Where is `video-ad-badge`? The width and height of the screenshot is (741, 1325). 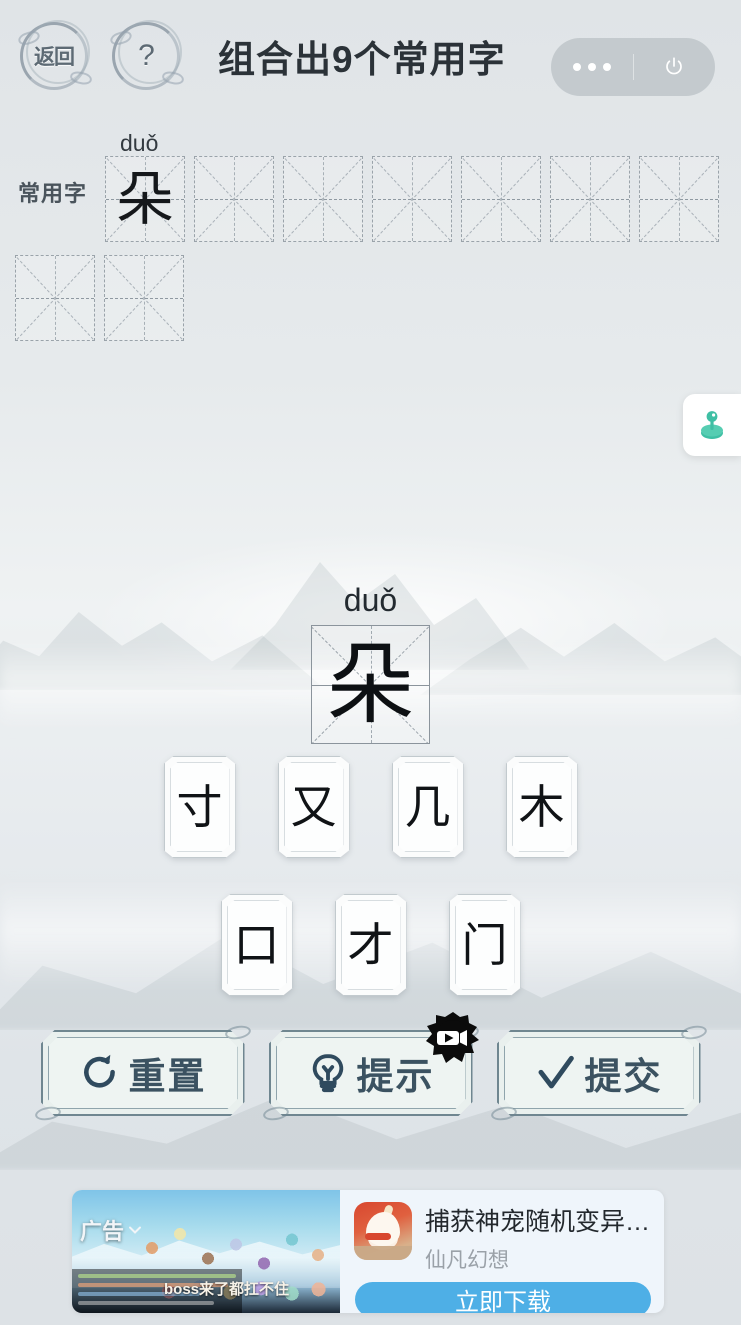
video-ad-badge is located at coordinates (453, 1039).